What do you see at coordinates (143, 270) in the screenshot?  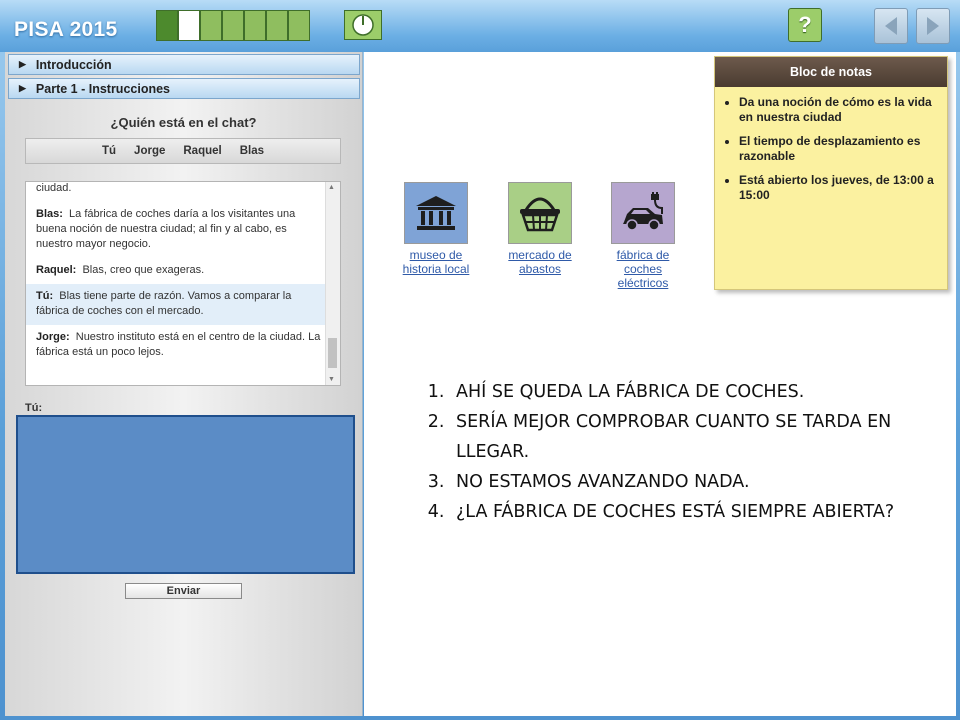 I see `message-text: Blas, creo que exageras.` at bounding box center [143, 270].